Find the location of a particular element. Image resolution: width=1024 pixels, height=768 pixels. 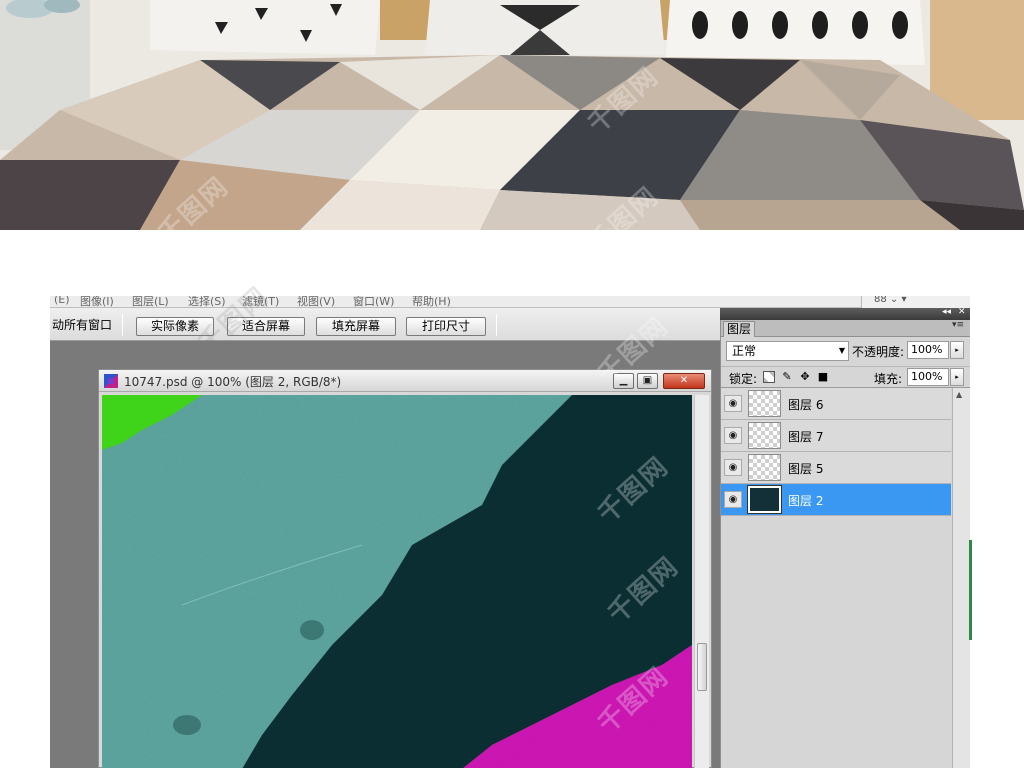

maximize-icon: ▣ is located at coordinates (647, 380).